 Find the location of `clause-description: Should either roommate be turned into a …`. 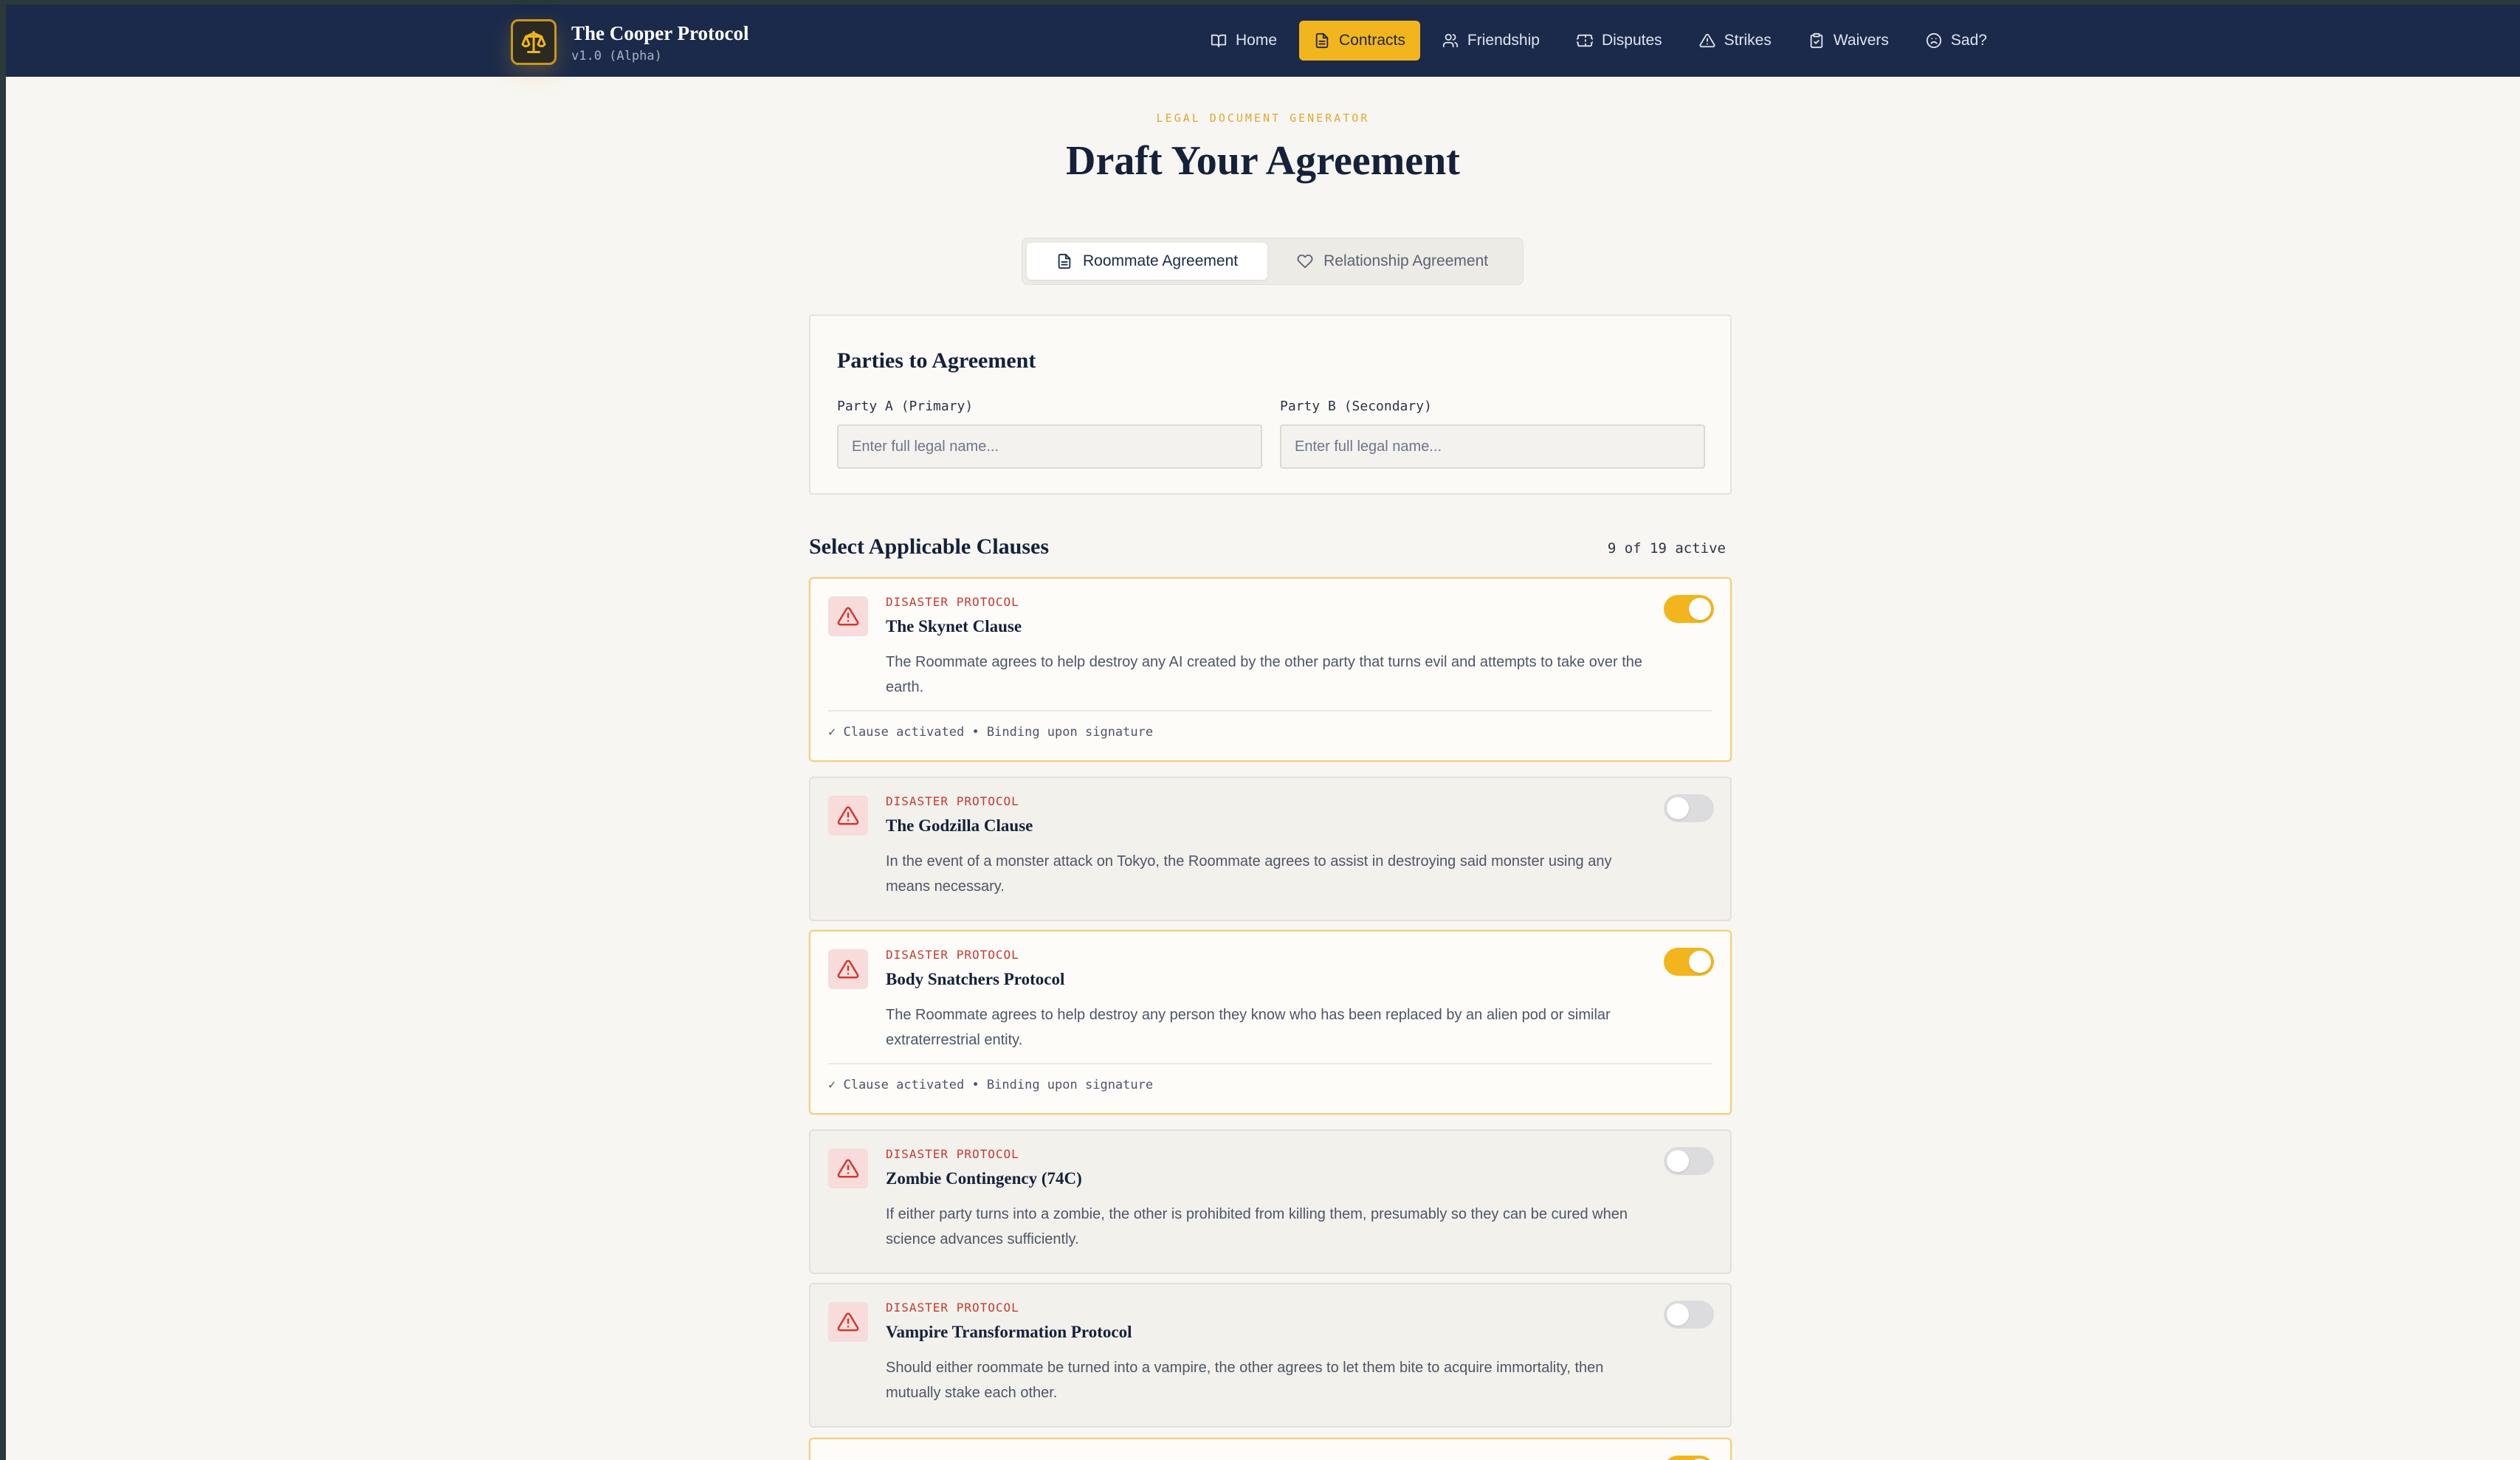

clause-description: Should either roommate be turned into a … is located at coordinates (1245, 1380).